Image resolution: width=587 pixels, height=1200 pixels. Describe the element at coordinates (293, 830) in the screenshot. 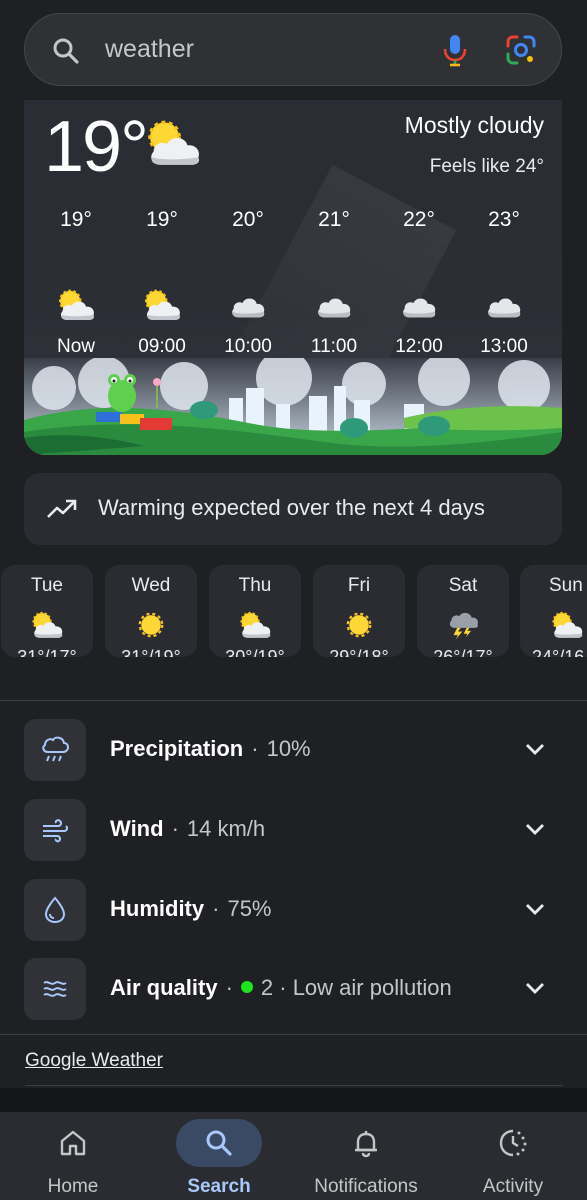

I see `wind-row: Wind · 14 km/h` at that location.